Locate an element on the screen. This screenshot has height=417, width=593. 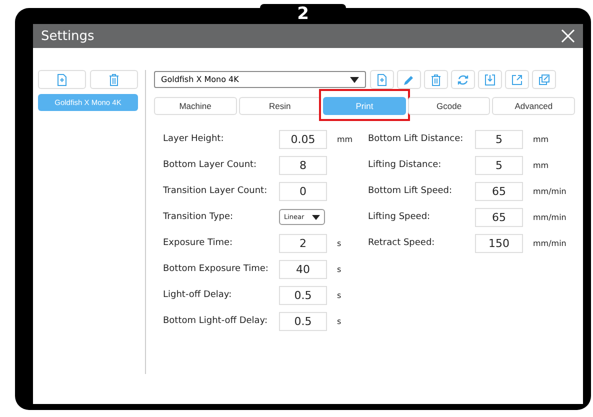
export-icon is located at coordinates (517, 80).